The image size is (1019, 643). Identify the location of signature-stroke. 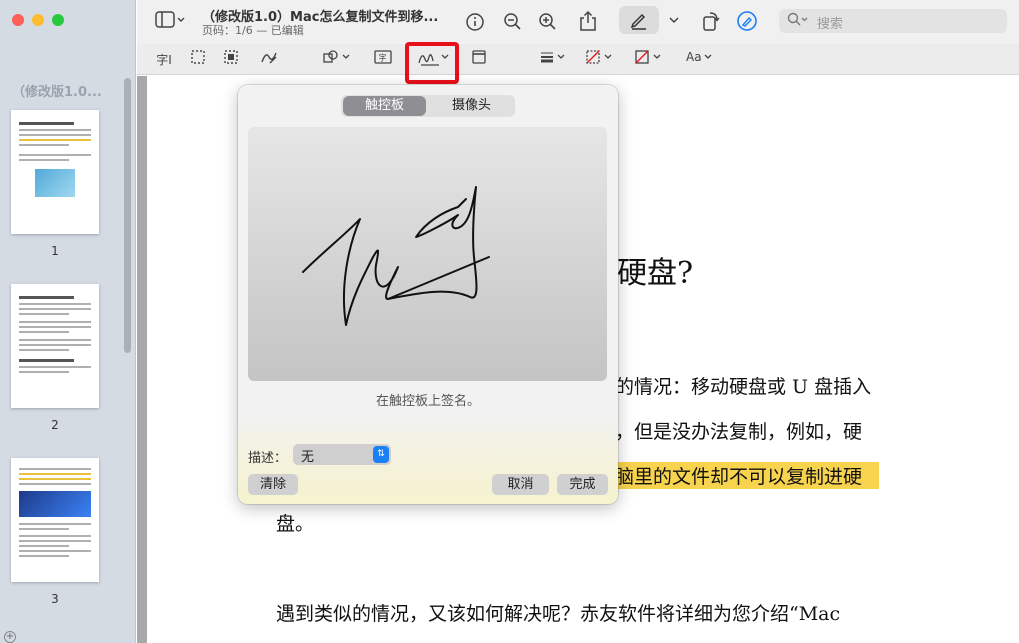
(396, 256).